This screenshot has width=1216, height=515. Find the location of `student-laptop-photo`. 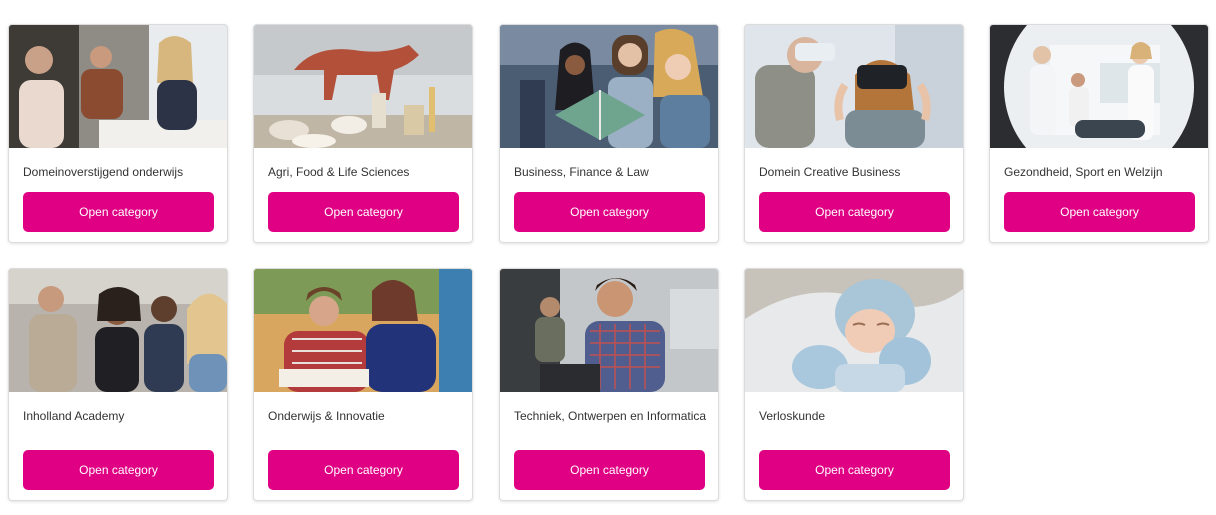

student-laptop-photo is located at coordinates (609, 330).